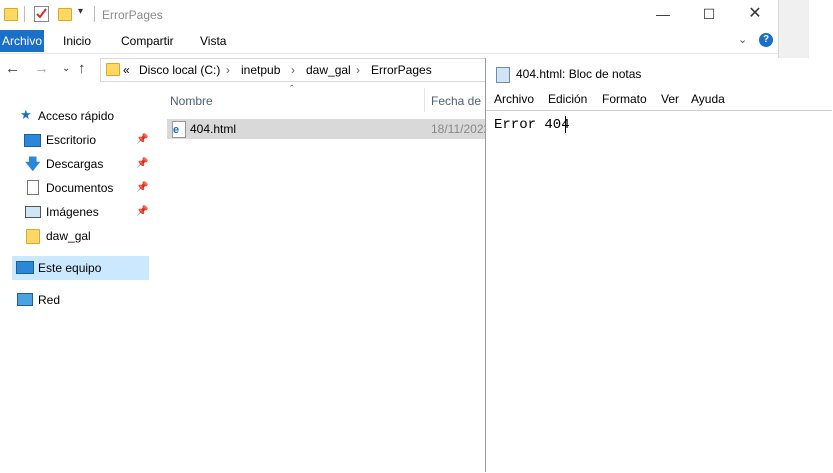  I want to click on column-divider, so click(424, 100).